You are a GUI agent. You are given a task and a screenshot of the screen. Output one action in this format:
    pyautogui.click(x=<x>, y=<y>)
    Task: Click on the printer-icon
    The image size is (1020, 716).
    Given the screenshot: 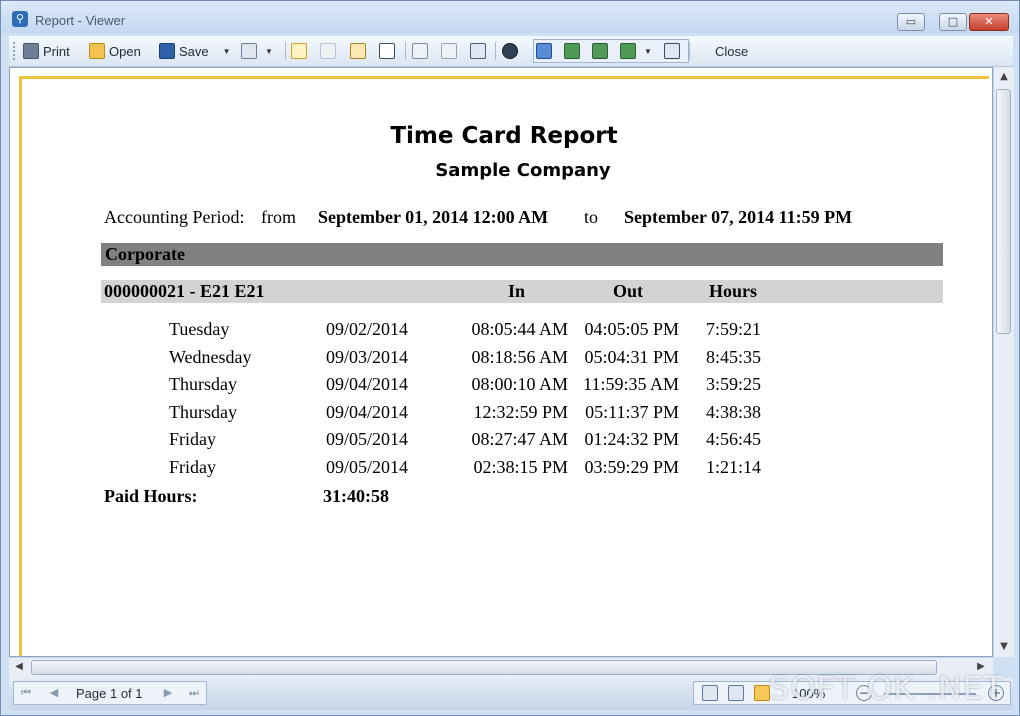 What is the action you would take?
    pyautogui.click(x=31, y=51)
    